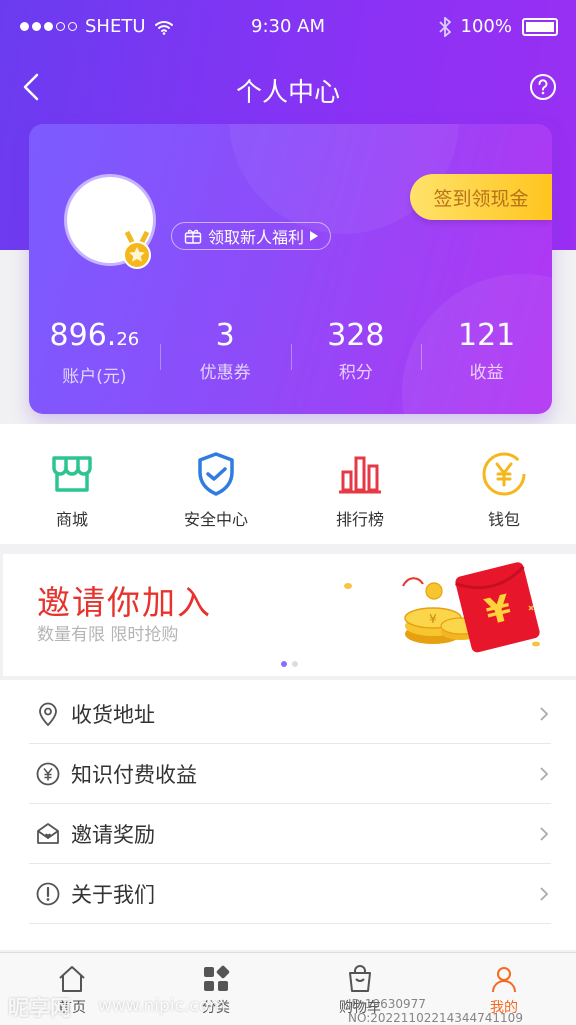 This screenshot has height=1025, width=576. What do you see at coordinates (289, 615) in the screenshot?
I see `invite-banner: 邀请你加入 数量有限 限时抢购 ¥ ¥` at bounding box center [289, 615].